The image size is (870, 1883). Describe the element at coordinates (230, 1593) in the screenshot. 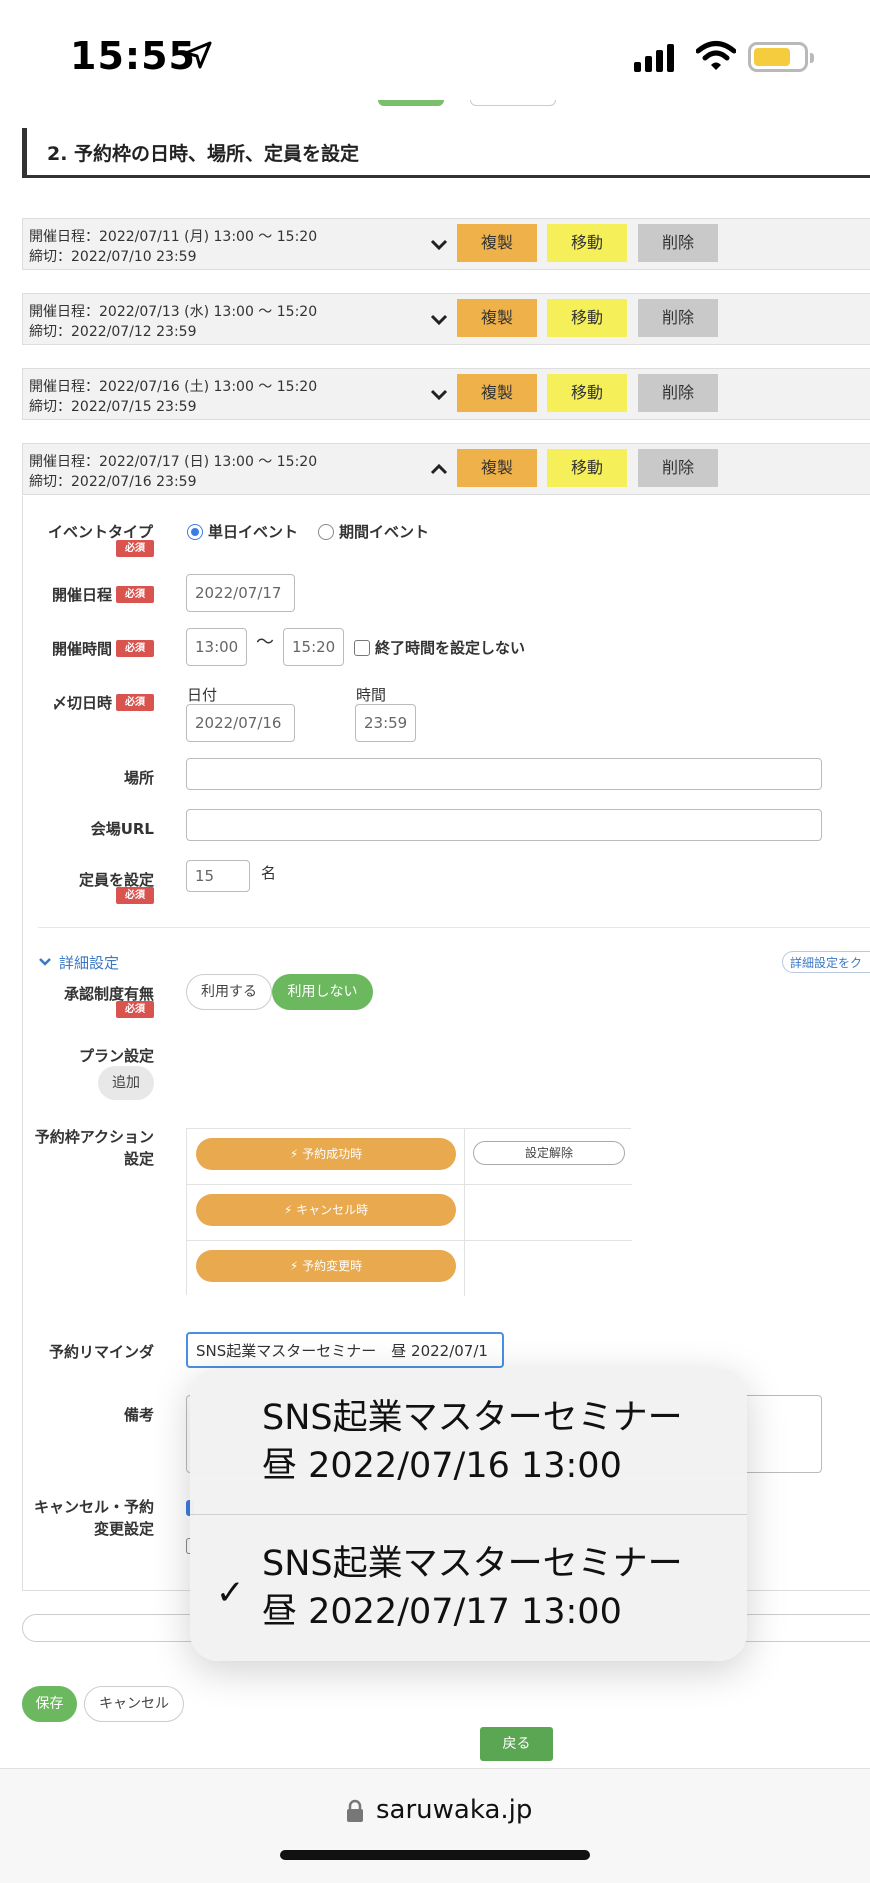

I see `checkmark-icon: ✓` at that location.